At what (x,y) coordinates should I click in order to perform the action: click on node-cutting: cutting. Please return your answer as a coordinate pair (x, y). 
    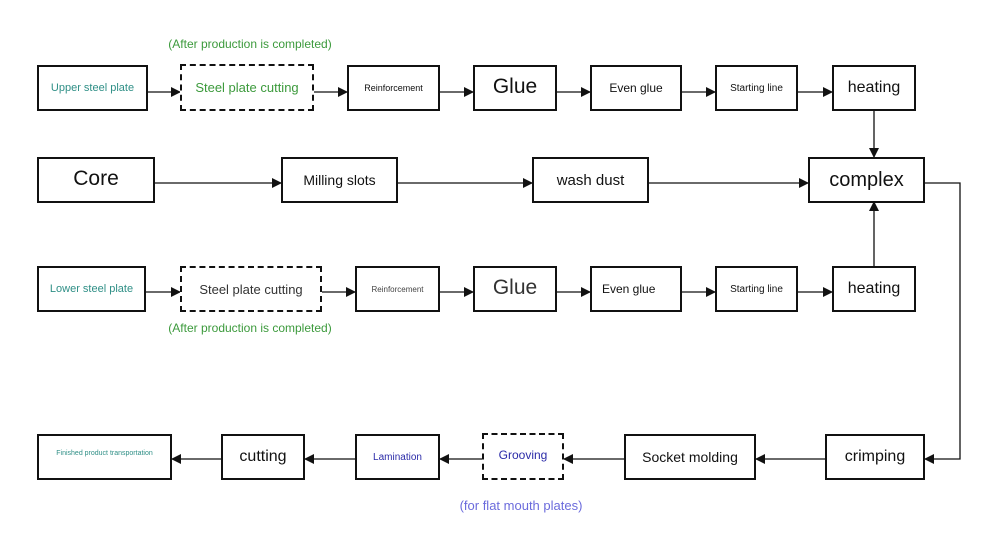
    Looking at the image, I should click on (263, 457).